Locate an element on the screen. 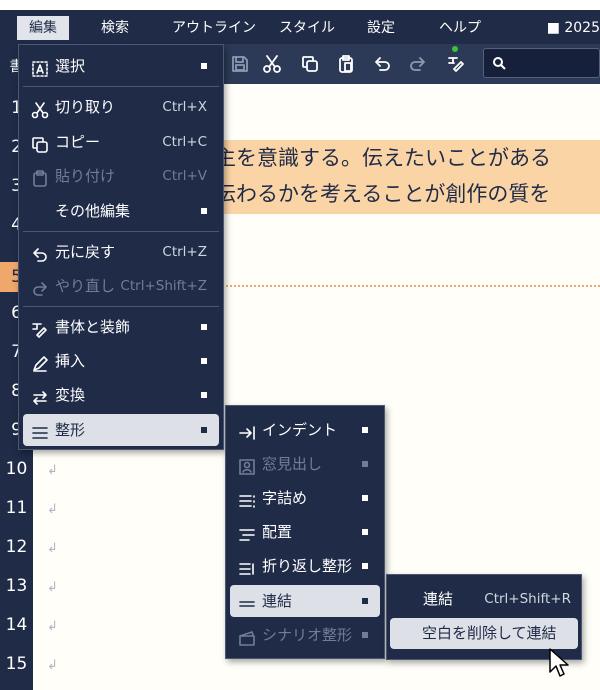  shortcut-label: Ctrl+V is located at coordinates (184, 176).